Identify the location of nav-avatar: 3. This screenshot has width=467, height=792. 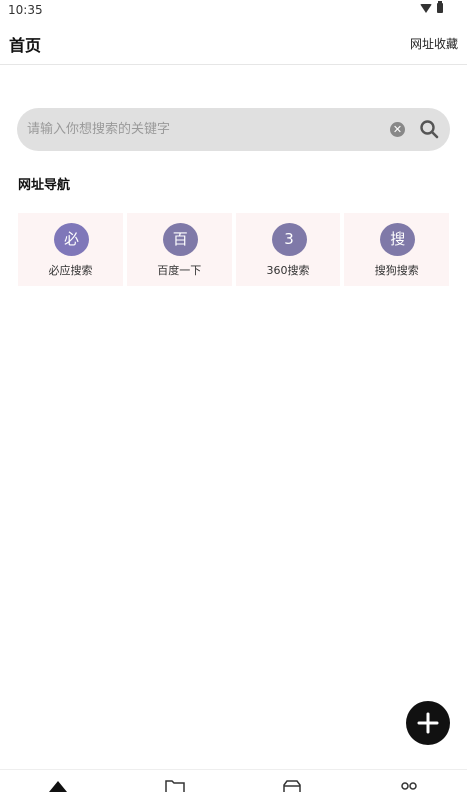
(289, 239).